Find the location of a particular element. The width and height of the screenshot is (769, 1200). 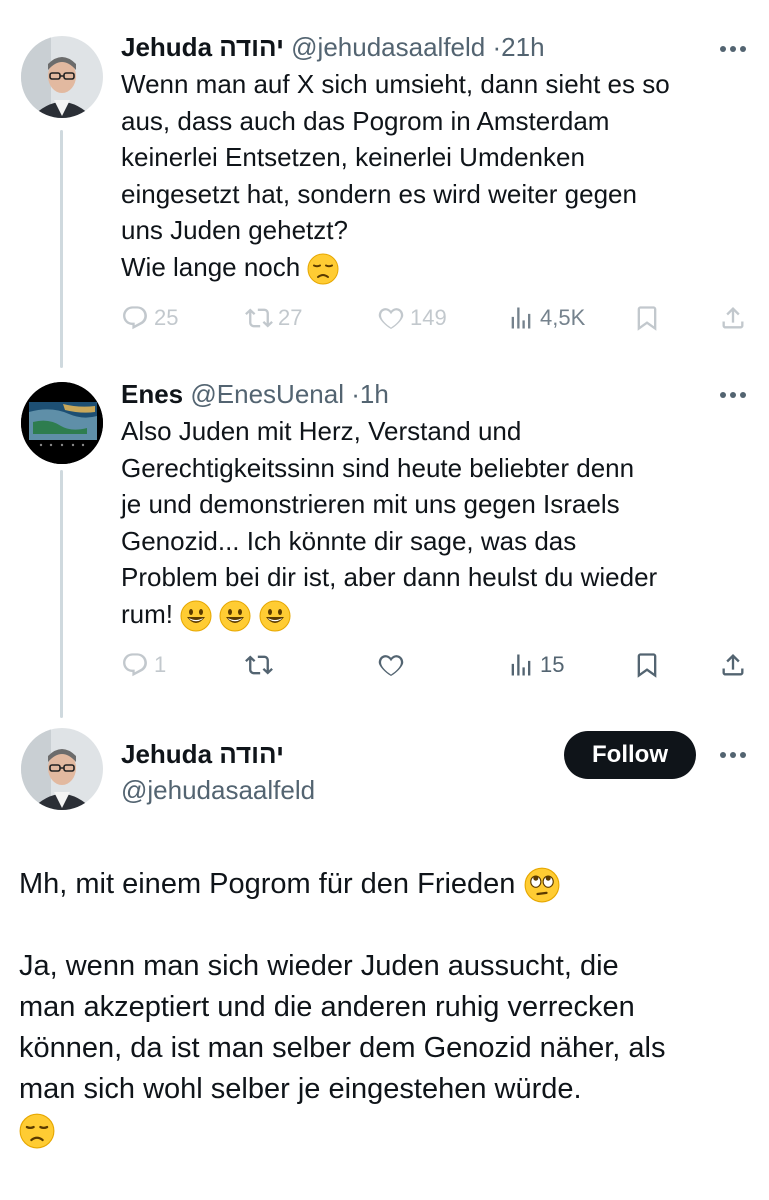

tweet-header: Jehuda יהודה @jehudasaalfeld ·21h is located at coordinates (436, 47).